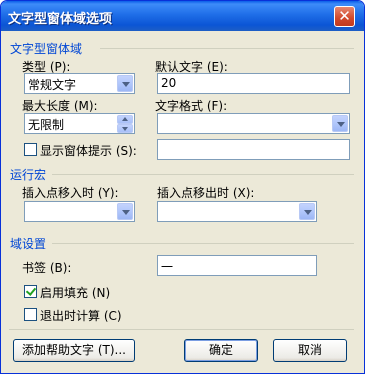 The width and height of the screenshot is (365, 374). I want to click on section-heading-macro: 运行宏, so click(28, 175).